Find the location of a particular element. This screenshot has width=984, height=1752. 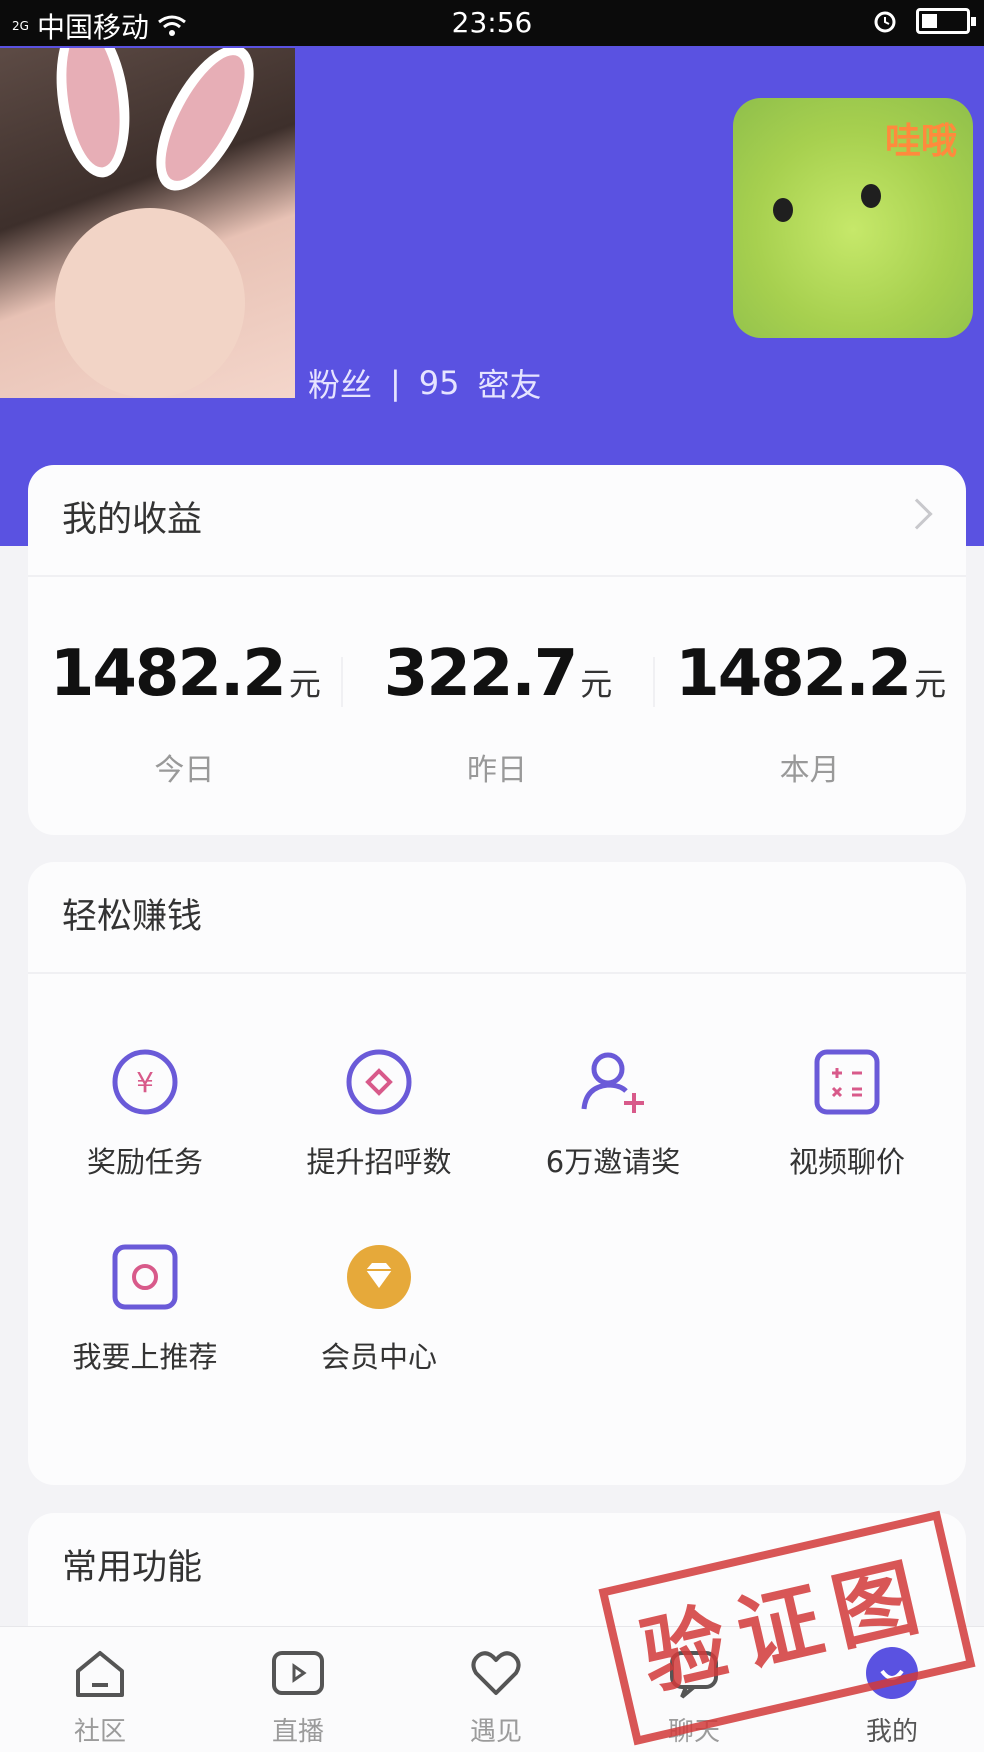

task-invite: 6万邀请奖 is located at coordinates (613, 1114).